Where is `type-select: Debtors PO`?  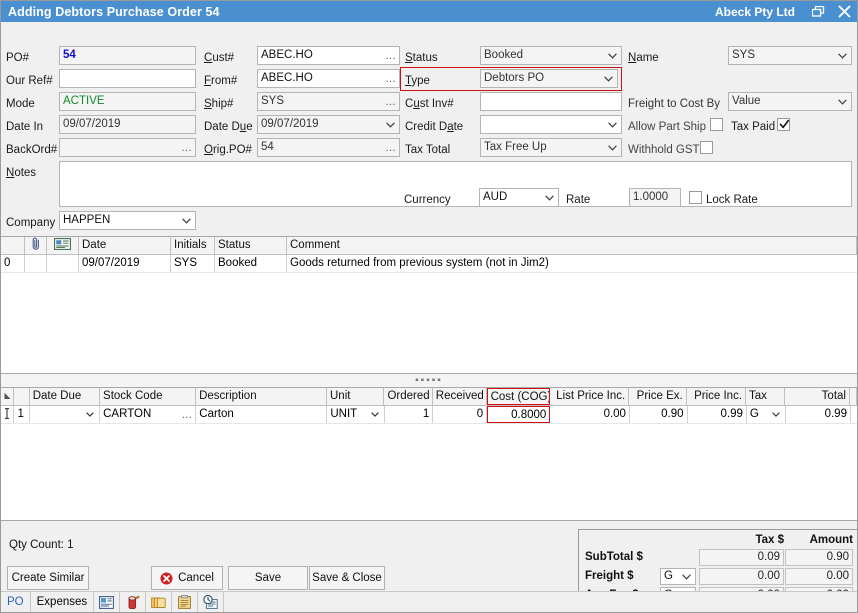
type-select: Debtors PO is located at coordinates (549, 78).